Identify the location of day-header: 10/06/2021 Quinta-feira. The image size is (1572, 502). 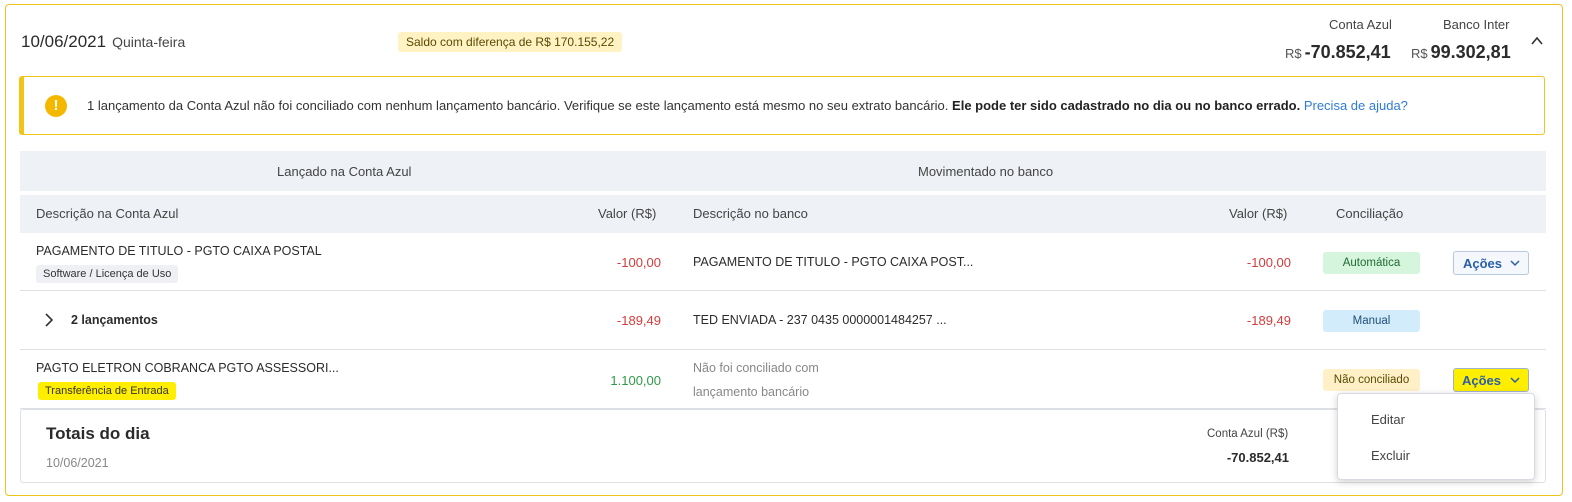
(103, 42).